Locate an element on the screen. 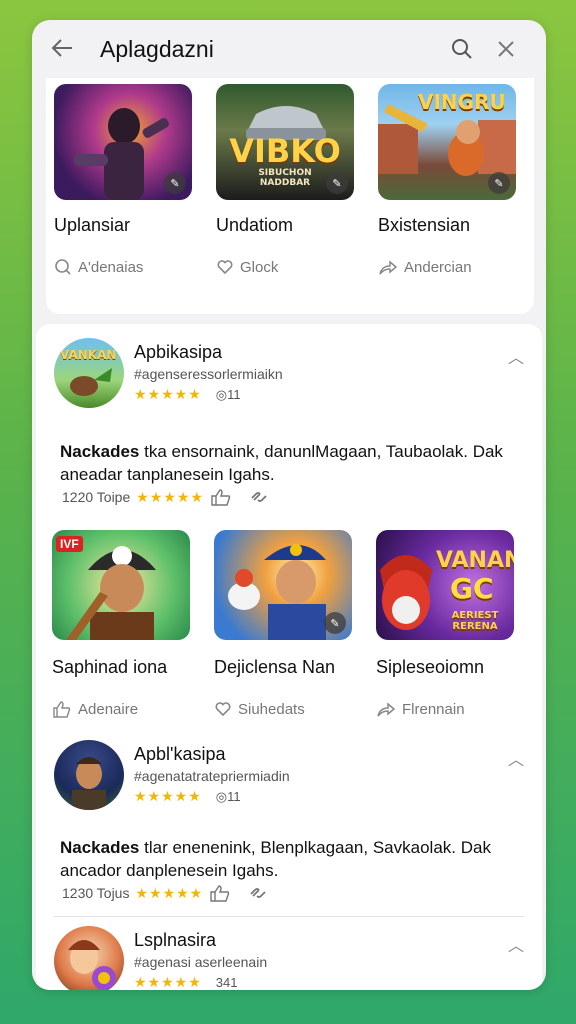 The width and height of the screenshot is (576, 1024). close-icon is located at coordinates (506, 49).